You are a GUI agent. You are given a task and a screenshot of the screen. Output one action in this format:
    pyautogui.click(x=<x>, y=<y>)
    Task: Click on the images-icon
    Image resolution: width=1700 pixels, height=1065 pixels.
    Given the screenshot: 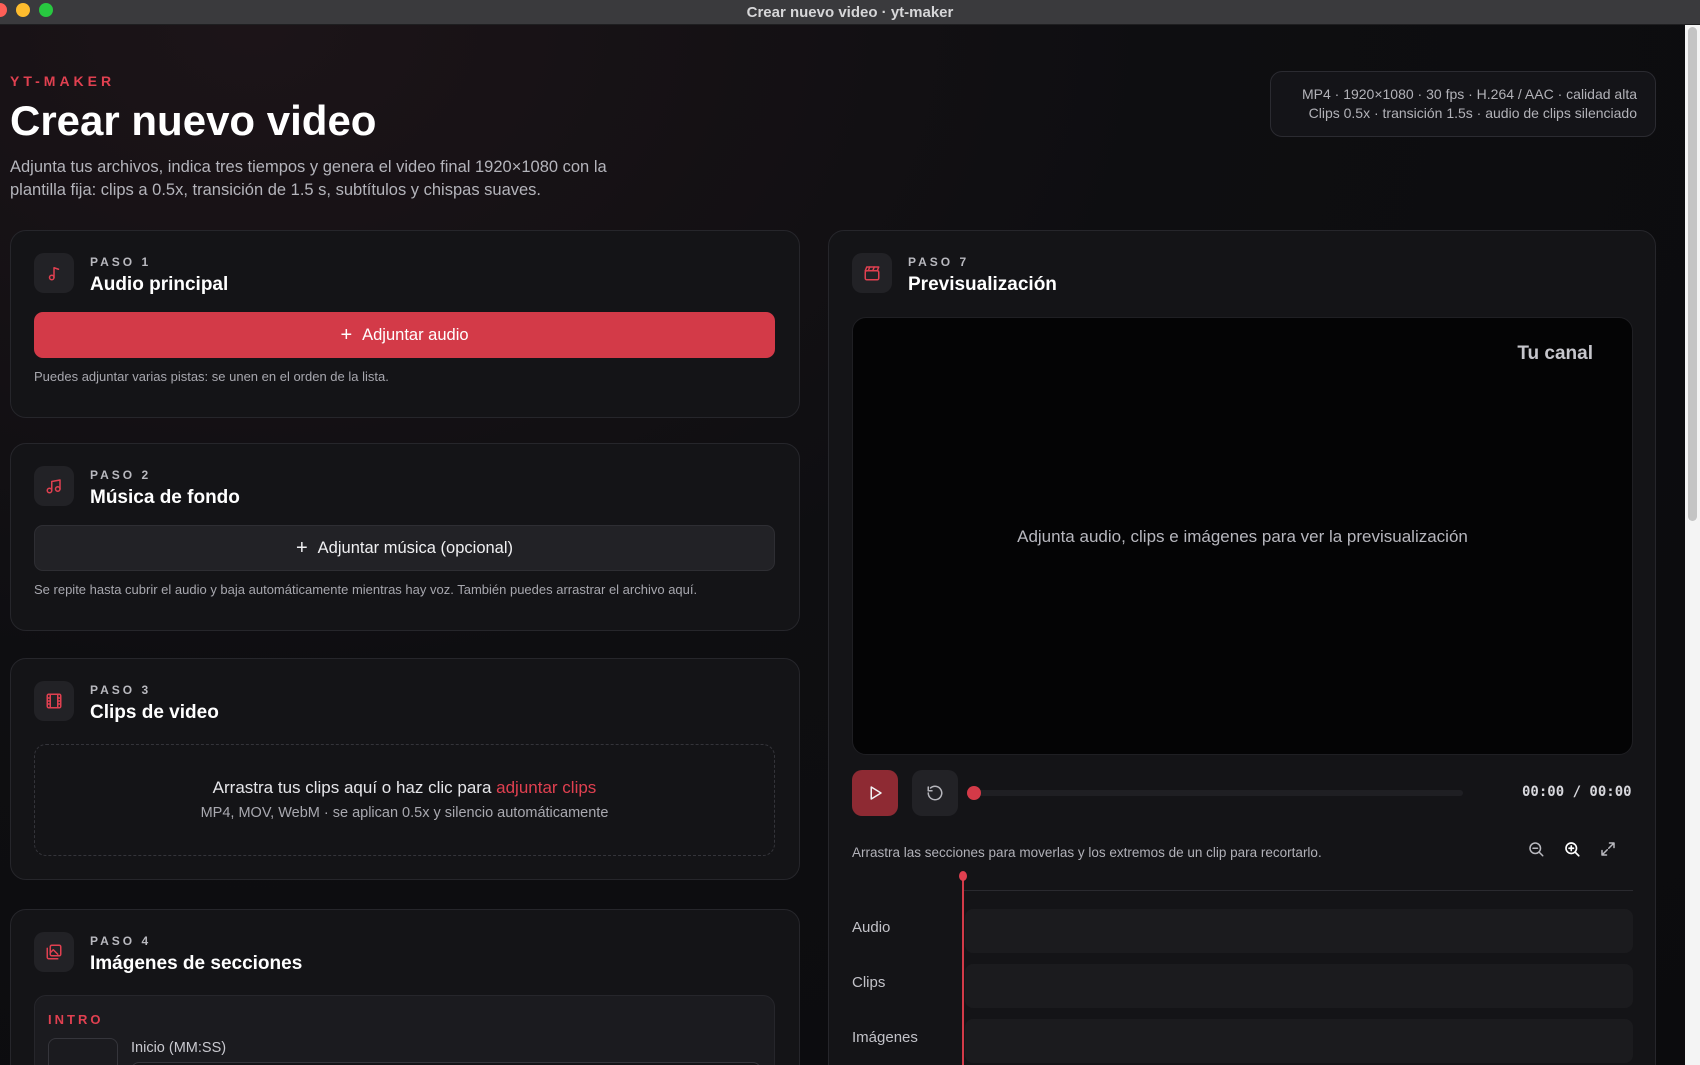 What is the action you would take?
    pyautogui.click(x=54, y=952)
    